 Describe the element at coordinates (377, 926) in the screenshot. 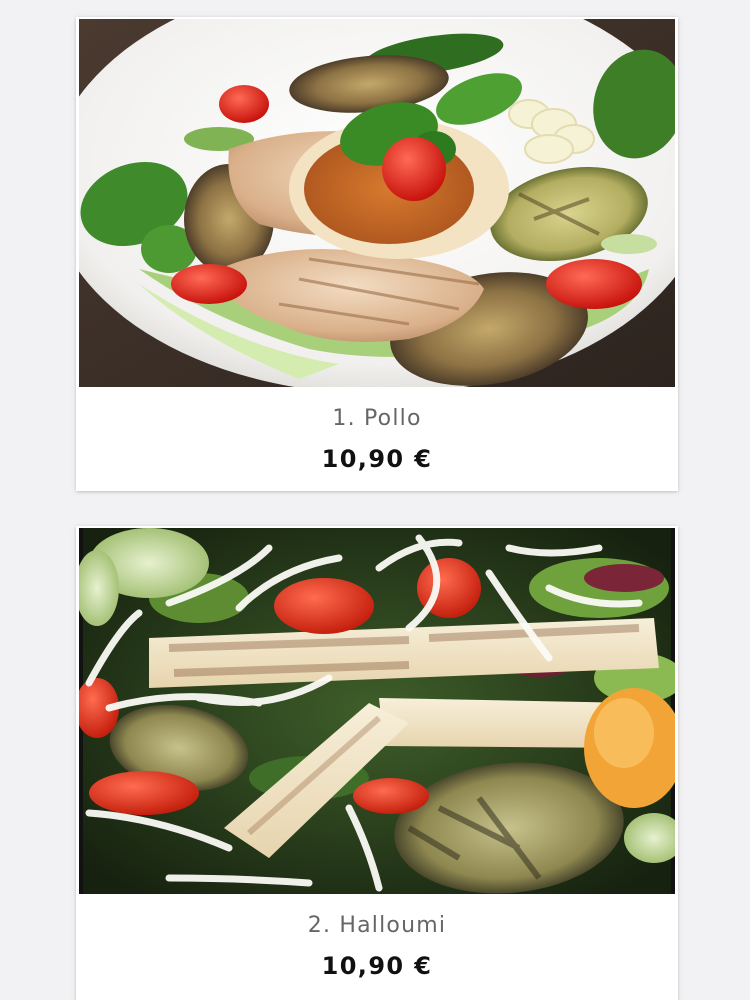

I see `menu-item-name: 2. Halloumi` at that location.